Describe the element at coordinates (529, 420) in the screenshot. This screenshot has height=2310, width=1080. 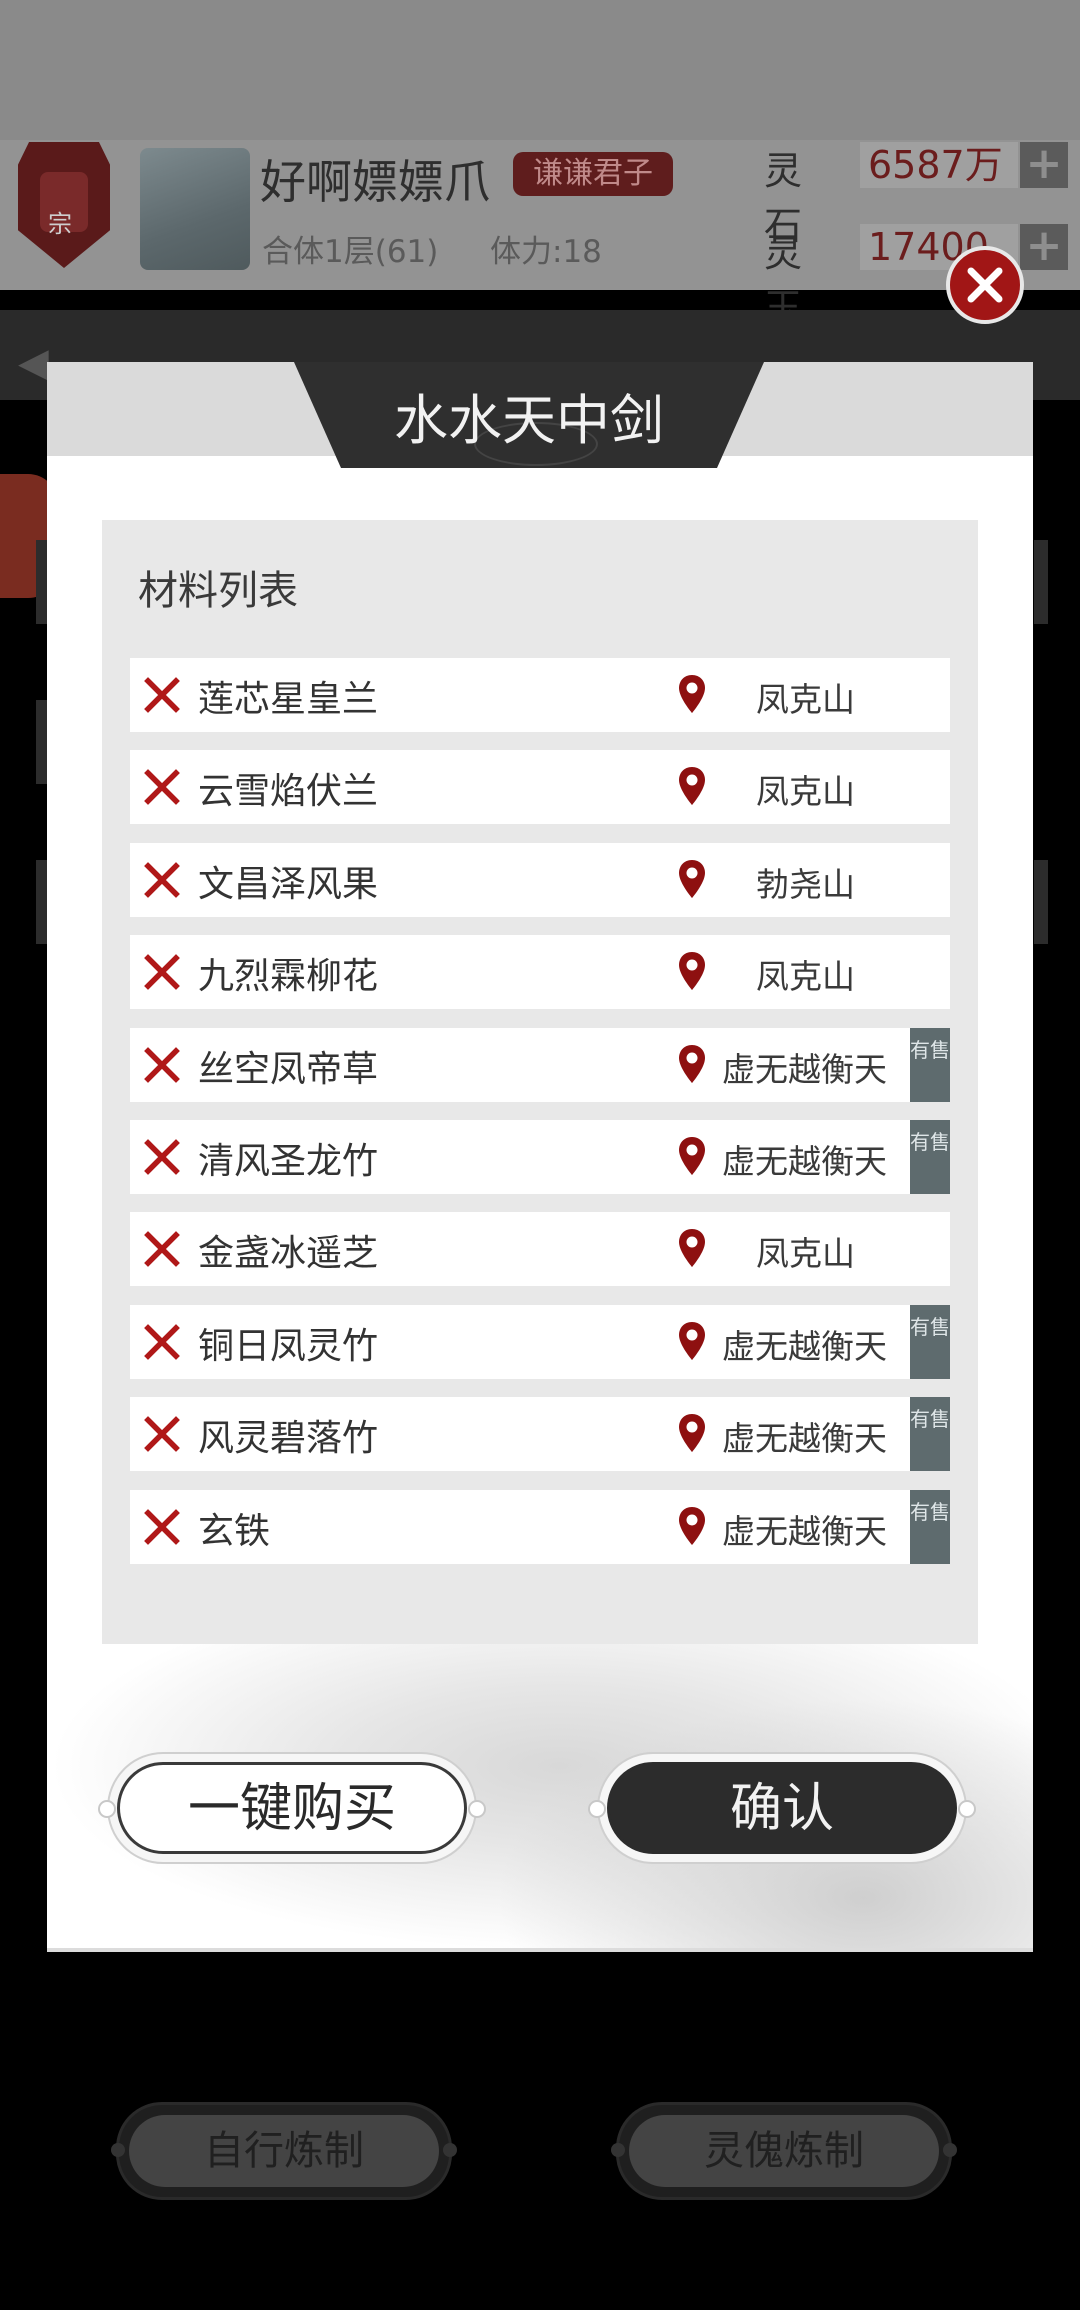
I see `dialog-title: 水水天中剑` at that location.